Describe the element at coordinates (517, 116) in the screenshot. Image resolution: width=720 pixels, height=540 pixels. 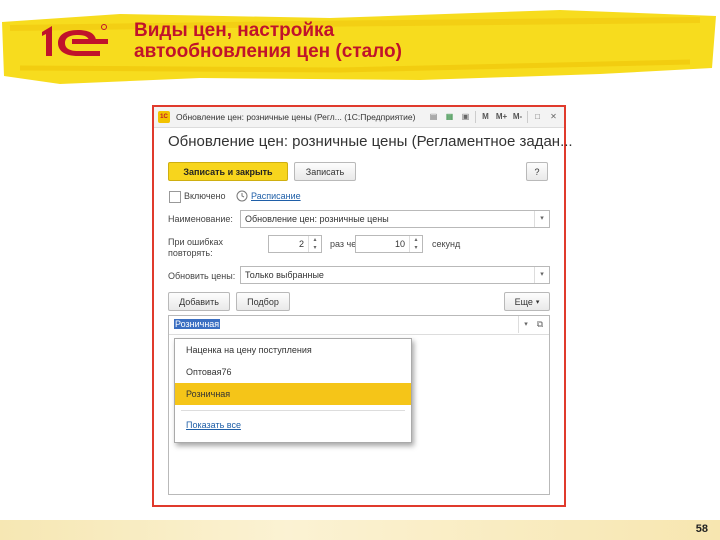
I see `memory-minus-button: M-` at that location.